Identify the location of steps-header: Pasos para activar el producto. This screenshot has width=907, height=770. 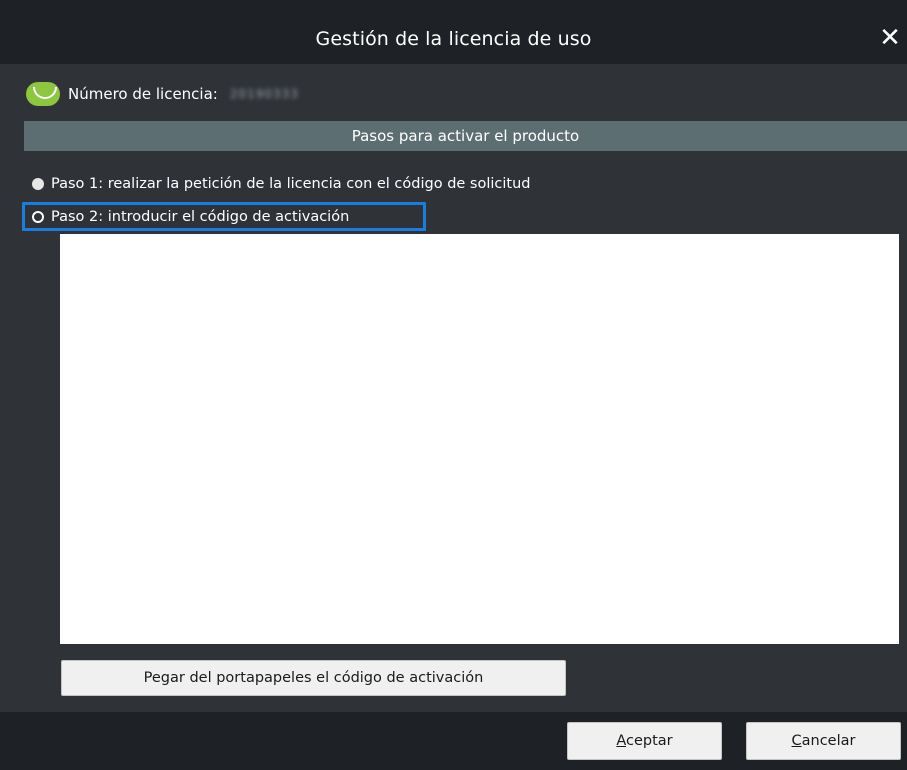
(465, 136).